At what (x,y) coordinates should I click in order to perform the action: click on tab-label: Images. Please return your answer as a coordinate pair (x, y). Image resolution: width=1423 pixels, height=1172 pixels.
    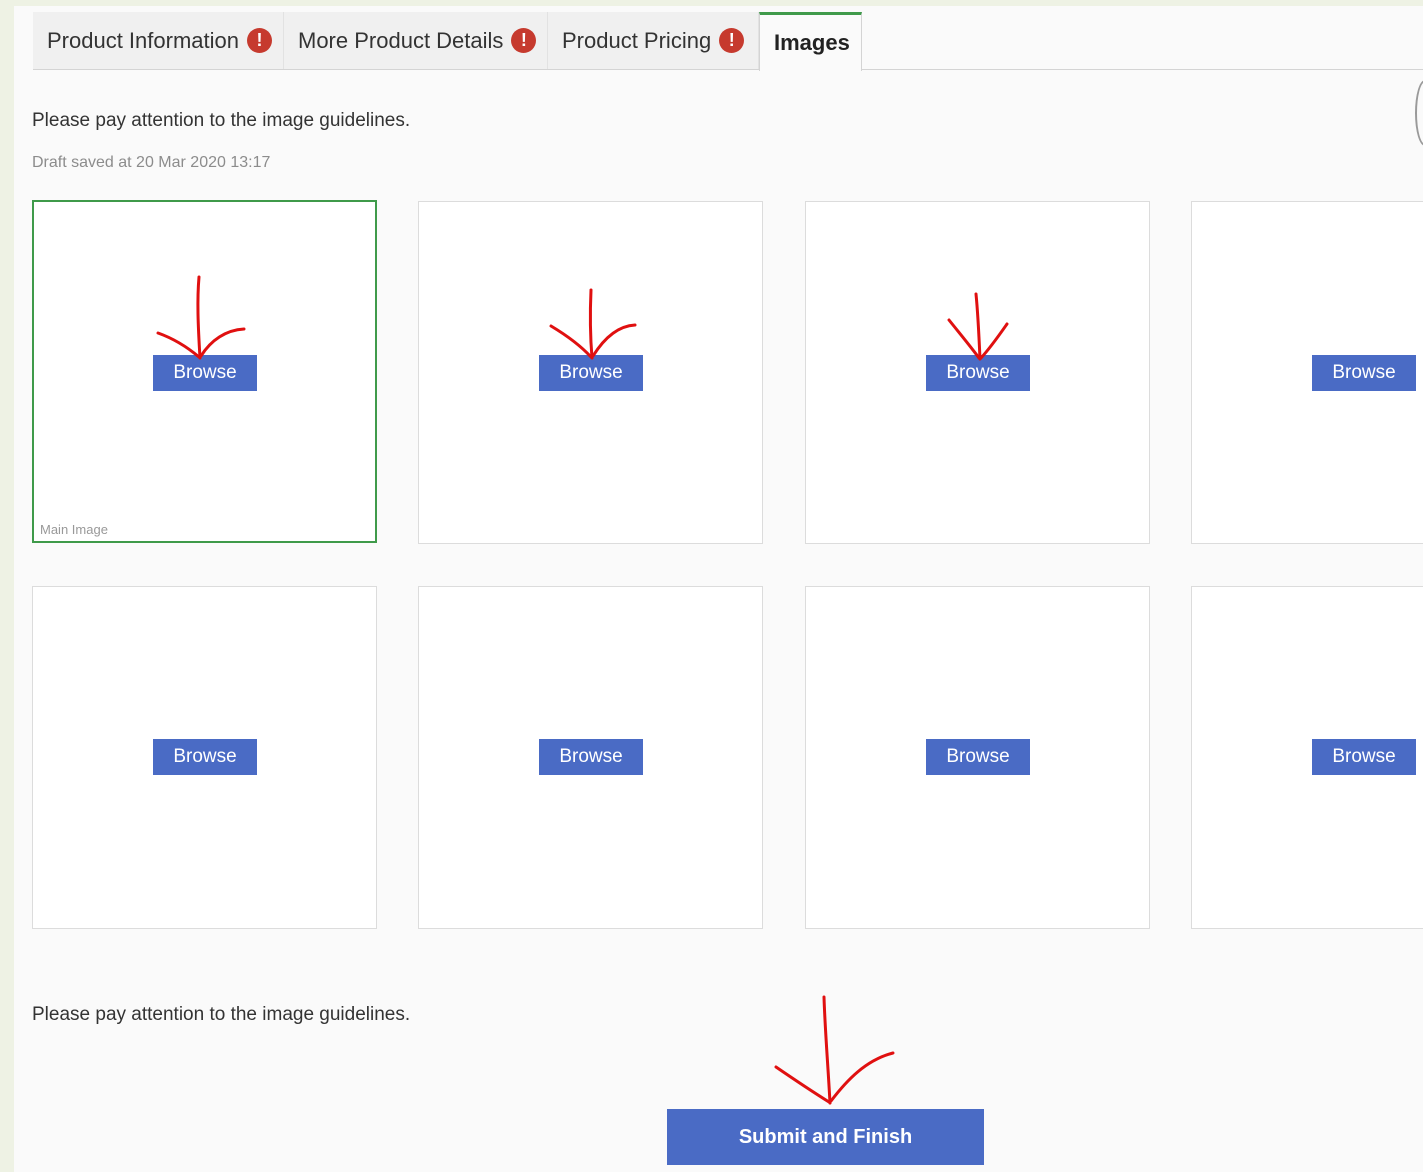
    Looking at the image, I should click on (812, 42).